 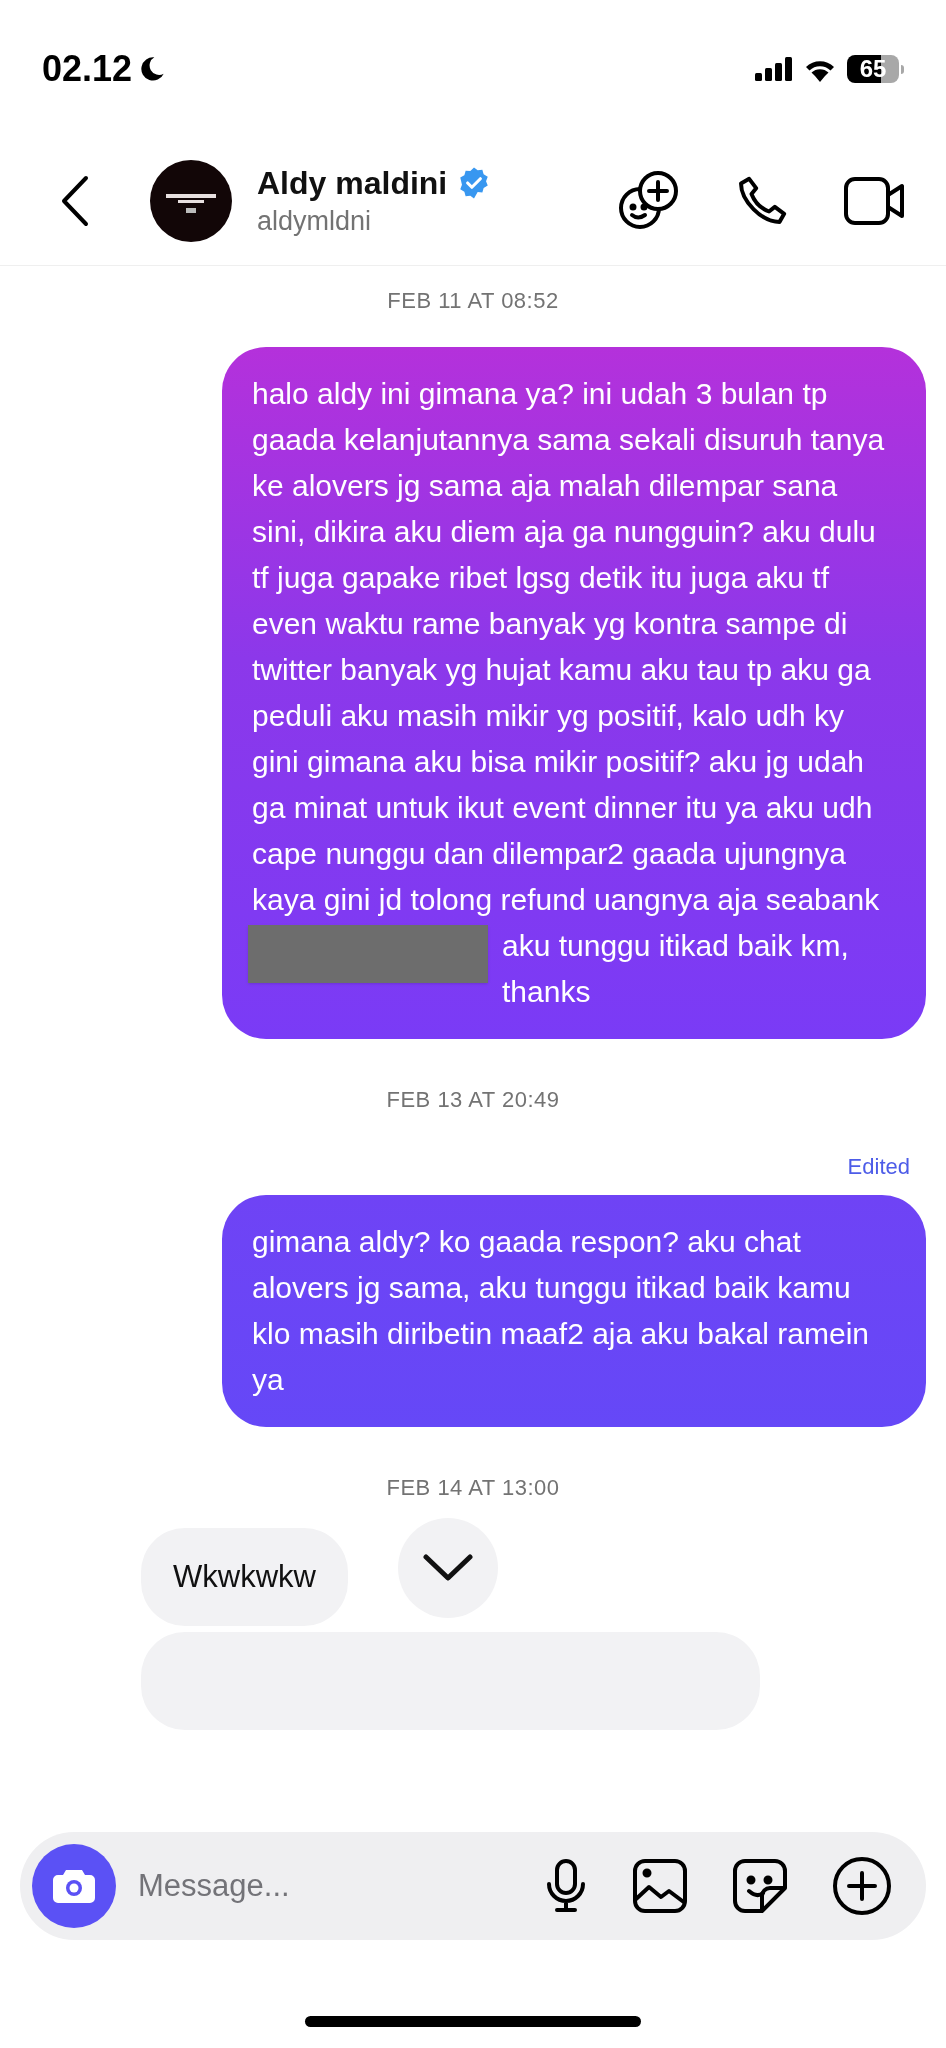 I want to click on camera-button, so click(x=74, y=1886).